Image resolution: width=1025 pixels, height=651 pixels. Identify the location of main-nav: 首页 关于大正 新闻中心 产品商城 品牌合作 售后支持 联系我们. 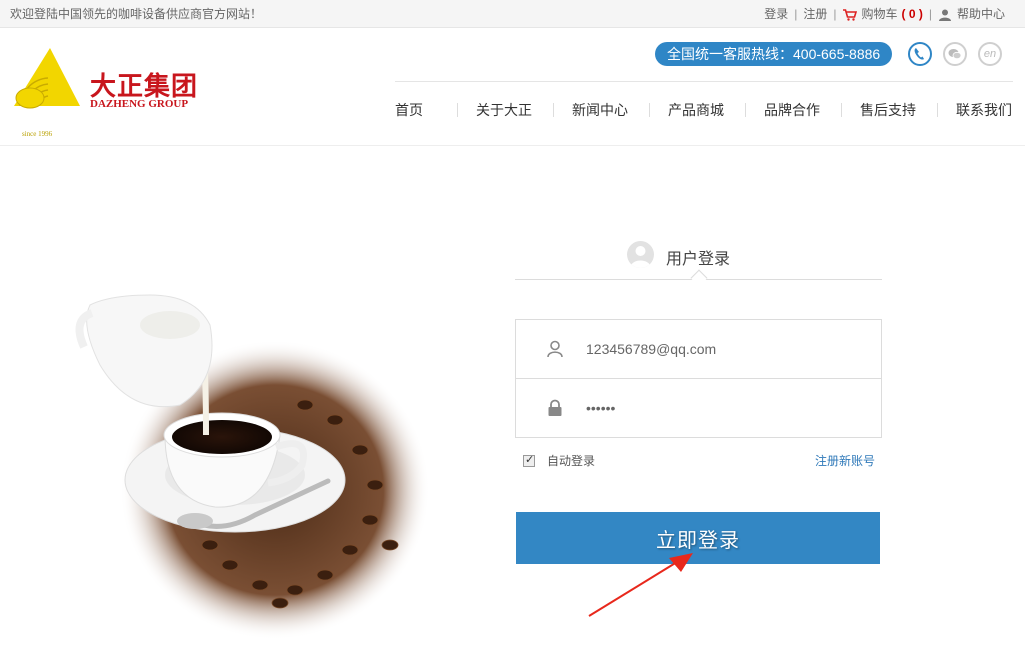
(703, 110).